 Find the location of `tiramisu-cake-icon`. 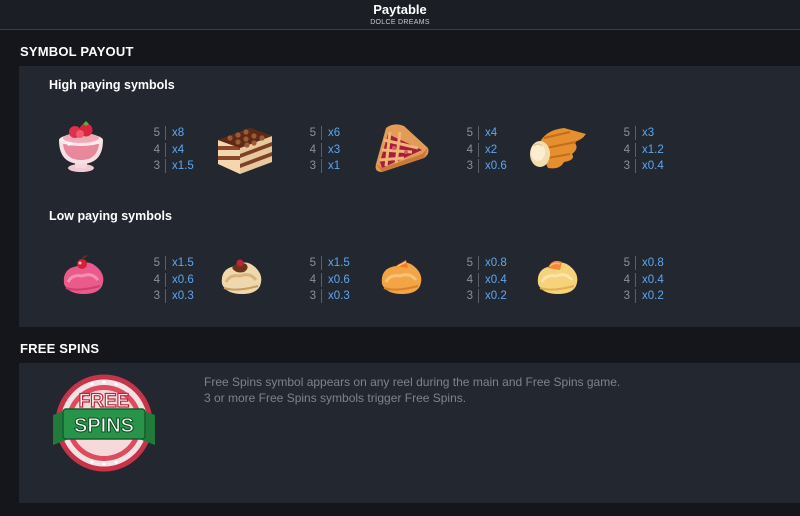

tiramisu-cake-icon is located at coordinates (245, 148).